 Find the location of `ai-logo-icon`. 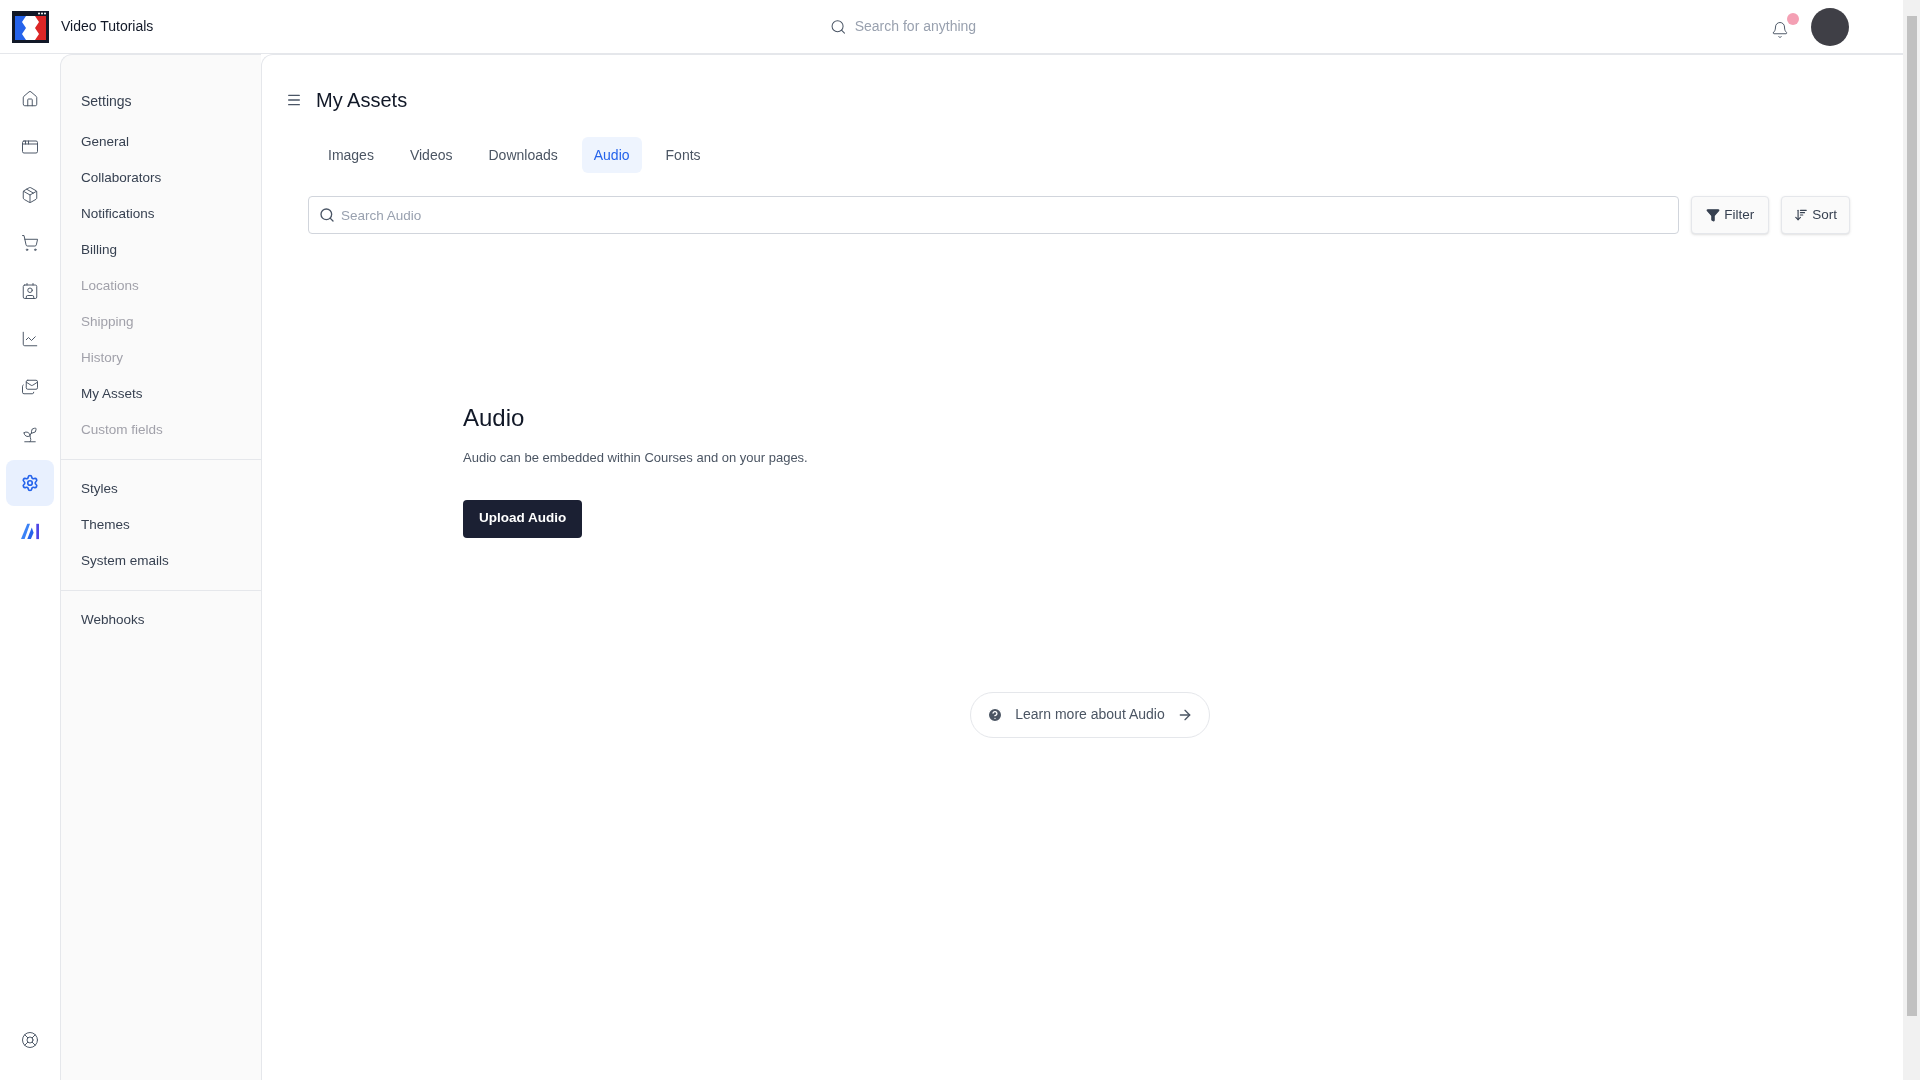

ai-logo-icon is located at coordinates (30, 531).